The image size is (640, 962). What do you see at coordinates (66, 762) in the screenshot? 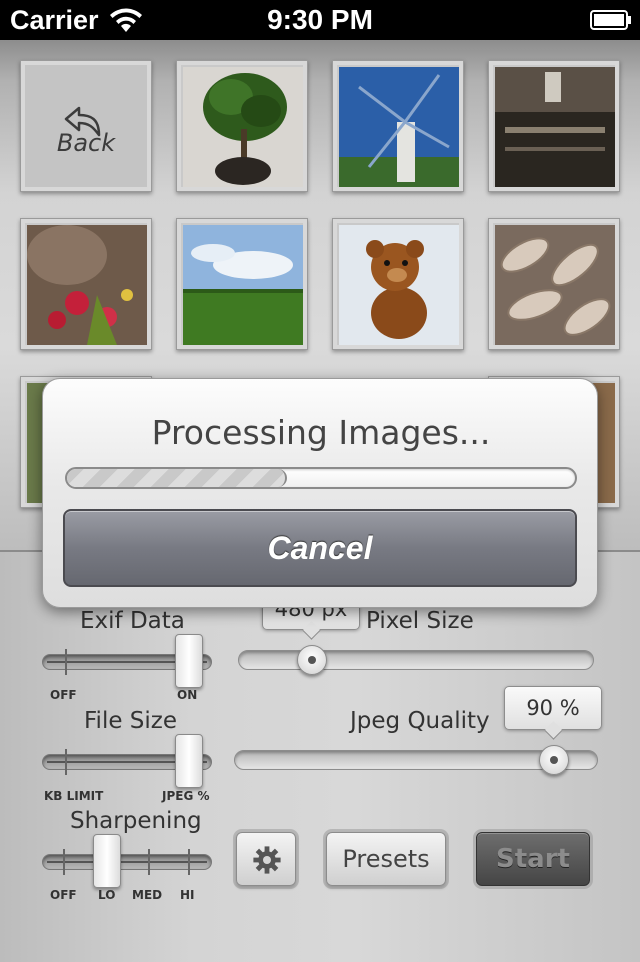
I see `file-size-tick` at bounding box center [66, 762].